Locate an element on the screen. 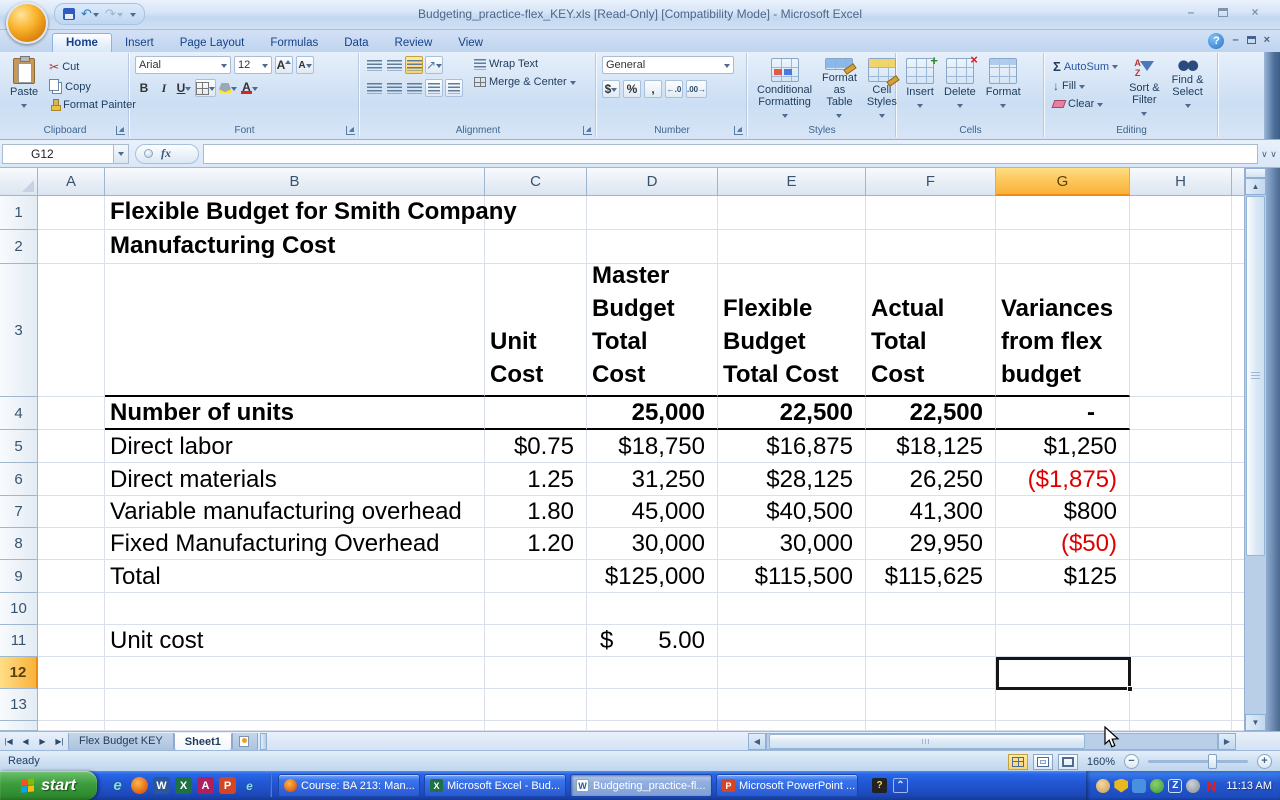 This screenshot has width=1280, height=800. fill-color-button is located at coordinates (228, 88).